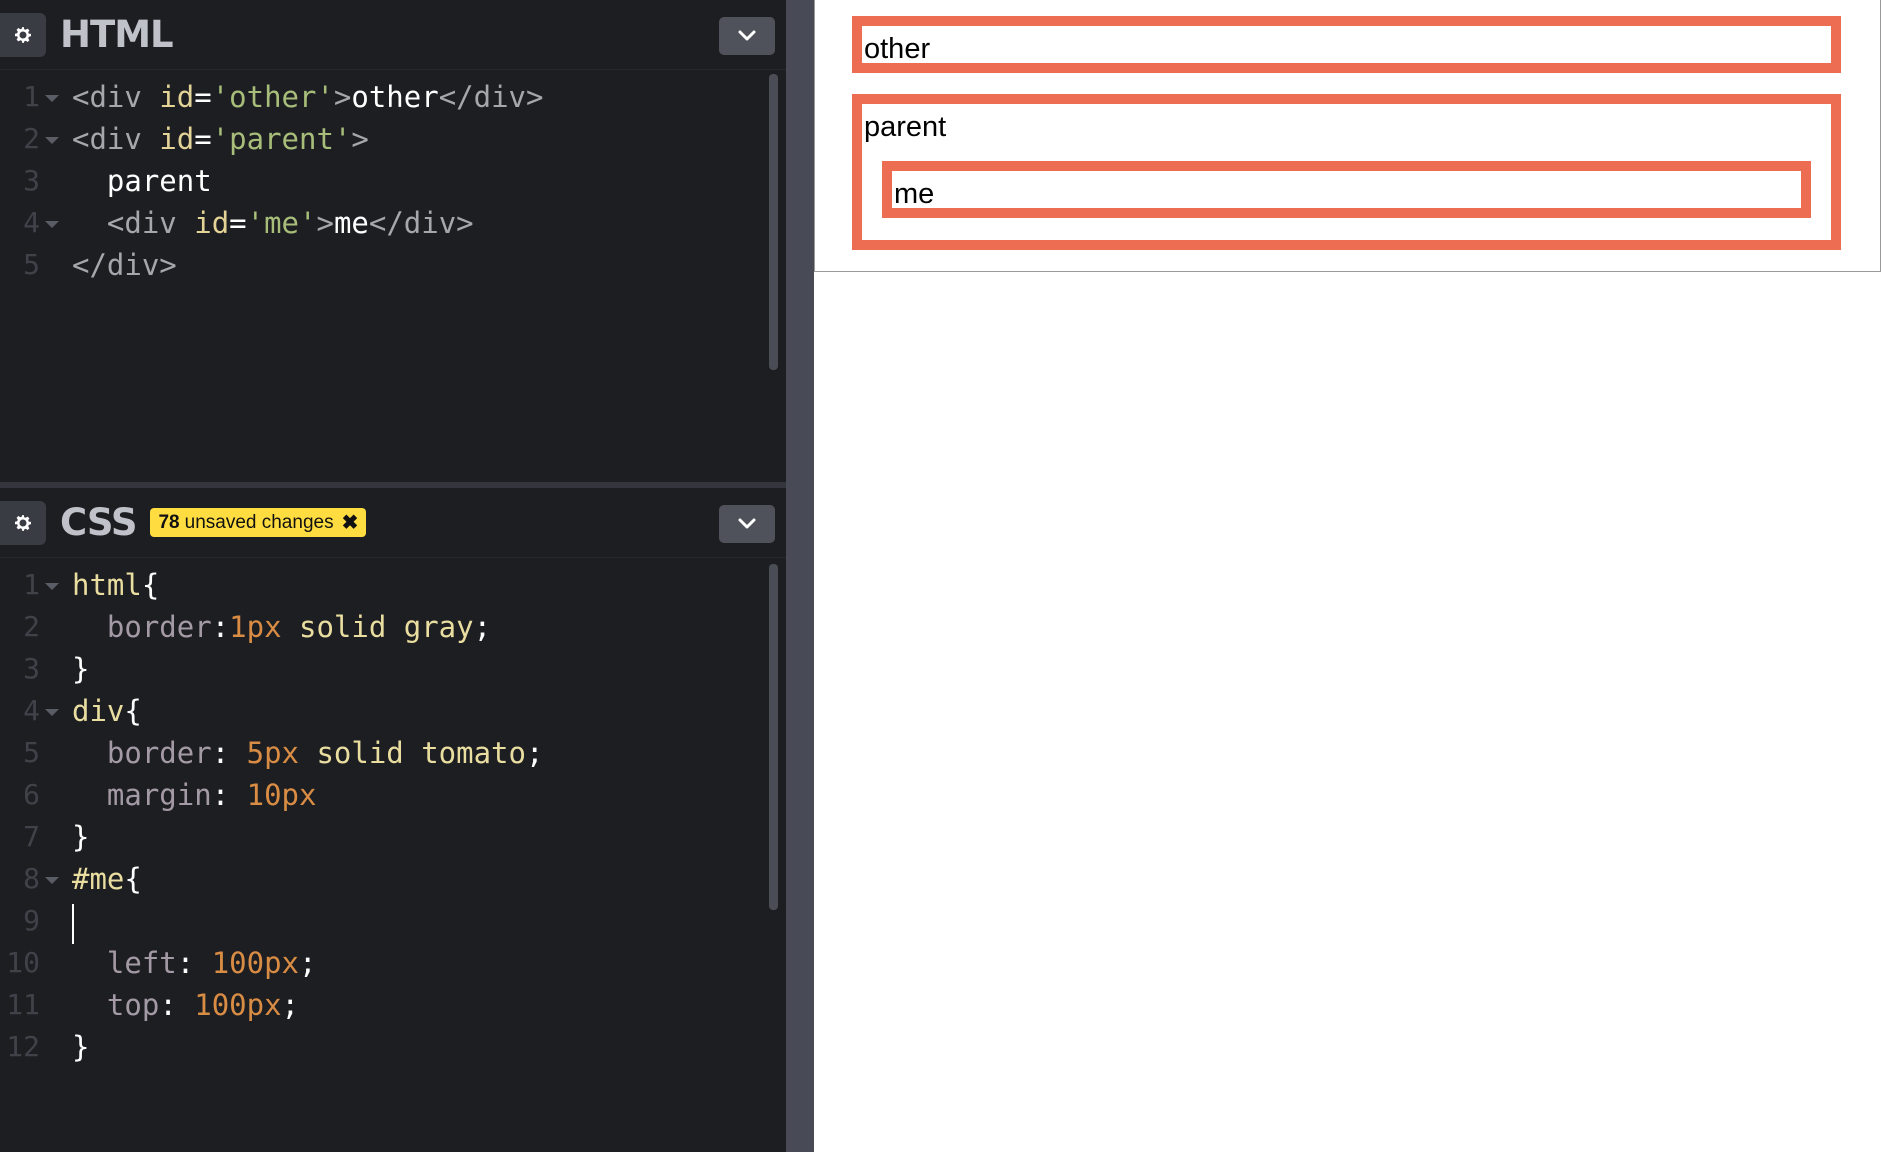 The height and width of the screenshot is (1152, 1882). What do you see at coordinates (159, 181) in the screenshot?
I see `code-token: parent` at bounding box center [159, 181].